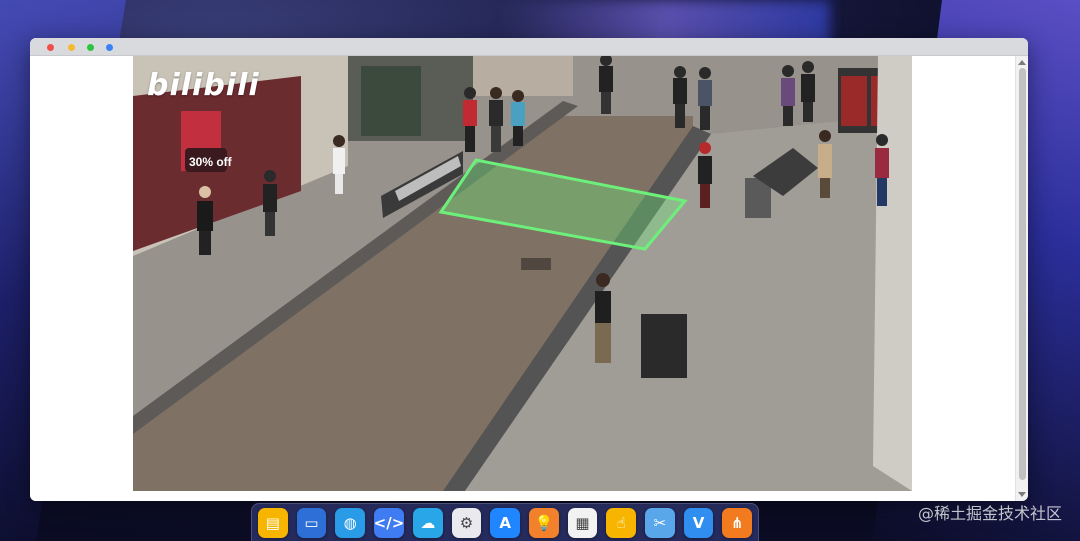  What do you see at coordinates (203, 85) in the screenshot?
I see `brand-logo: bilibili` at bounding box center [203, 85].